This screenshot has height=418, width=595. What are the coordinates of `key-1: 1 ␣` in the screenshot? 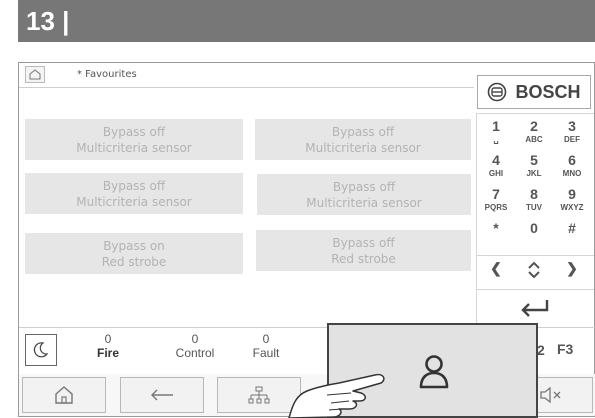 It's located at (496, 136).